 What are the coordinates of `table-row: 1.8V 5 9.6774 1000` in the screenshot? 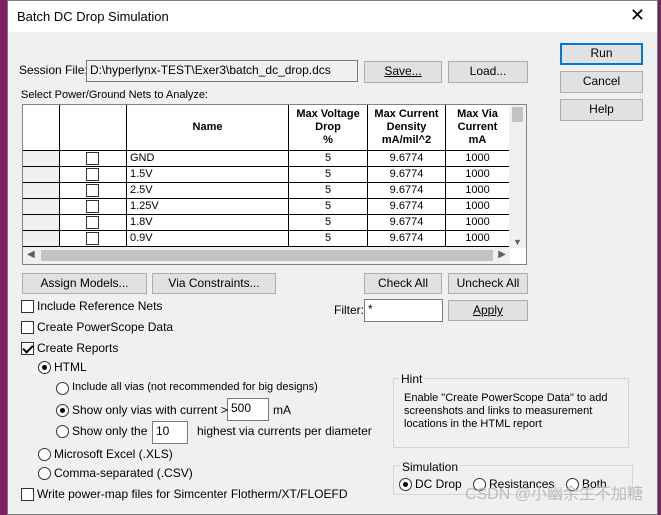 It's located at (266, 223).